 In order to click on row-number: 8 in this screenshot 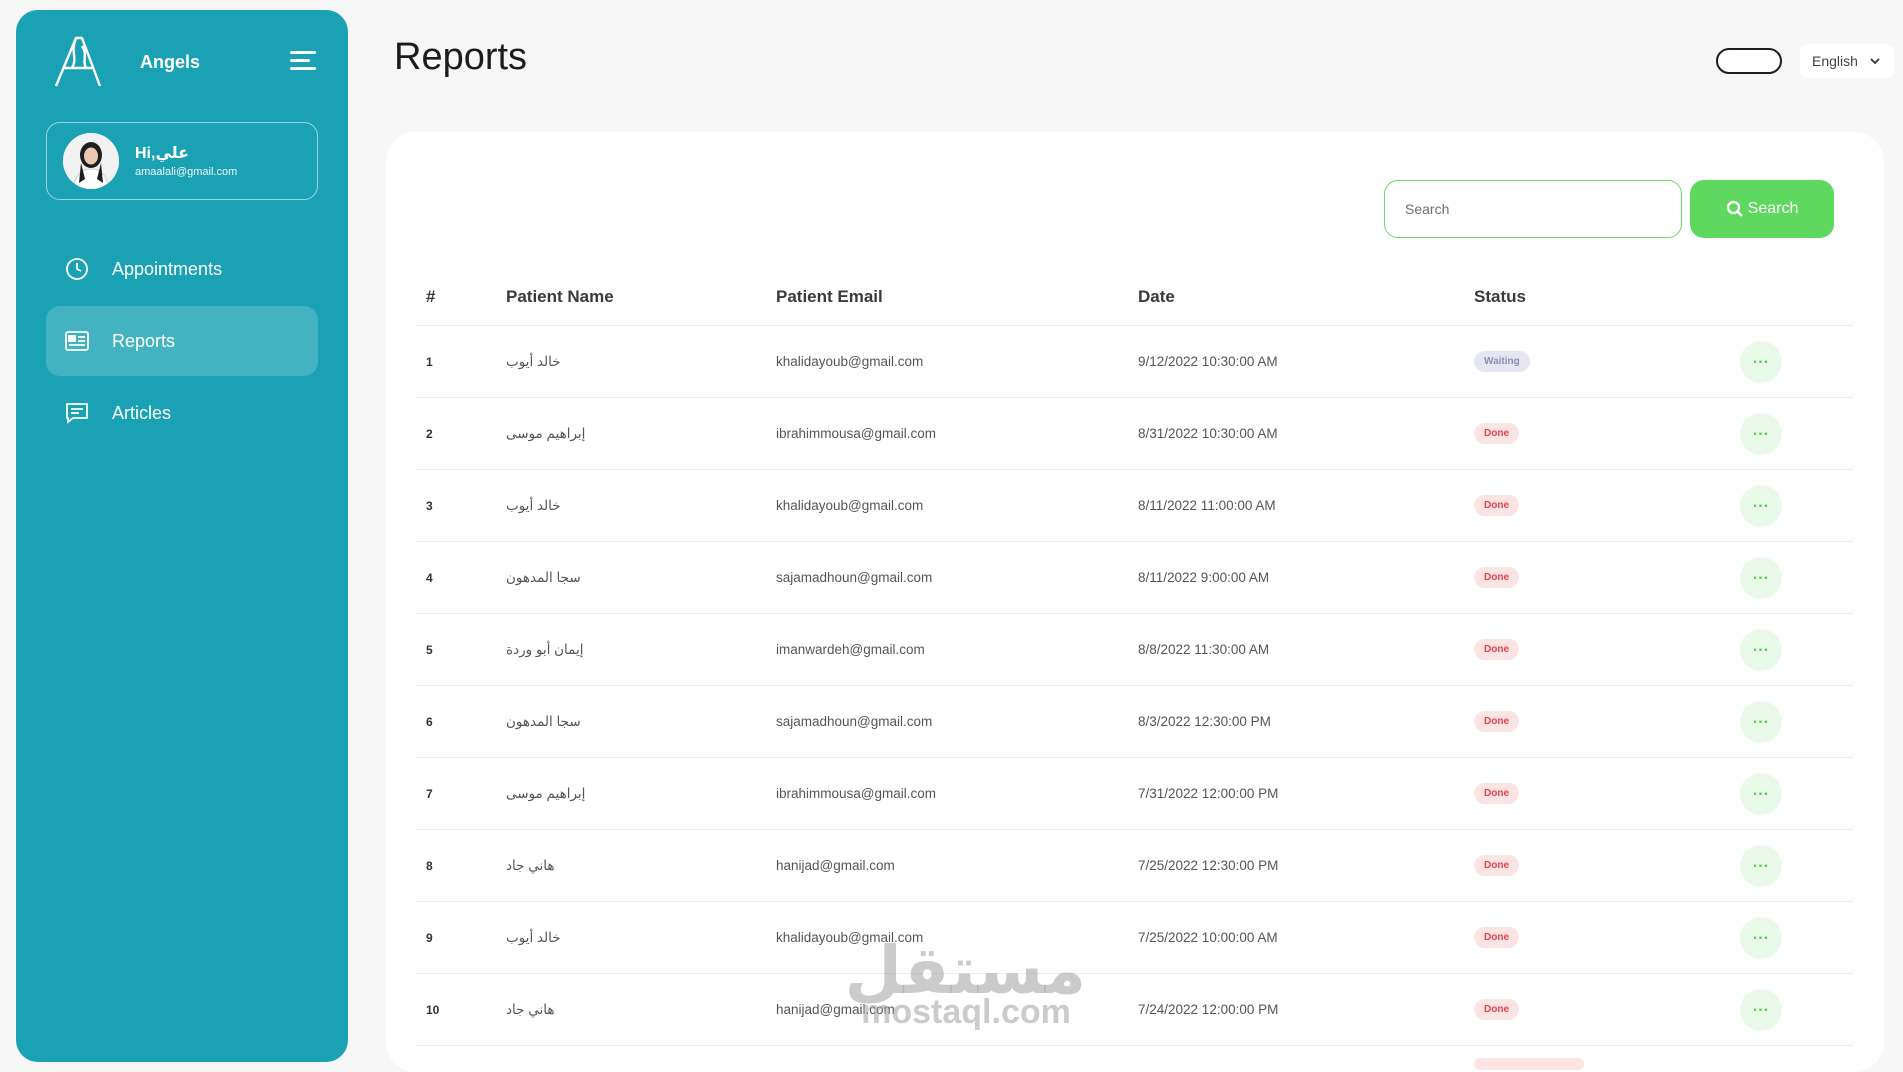, I will do `click(429, 865)`.